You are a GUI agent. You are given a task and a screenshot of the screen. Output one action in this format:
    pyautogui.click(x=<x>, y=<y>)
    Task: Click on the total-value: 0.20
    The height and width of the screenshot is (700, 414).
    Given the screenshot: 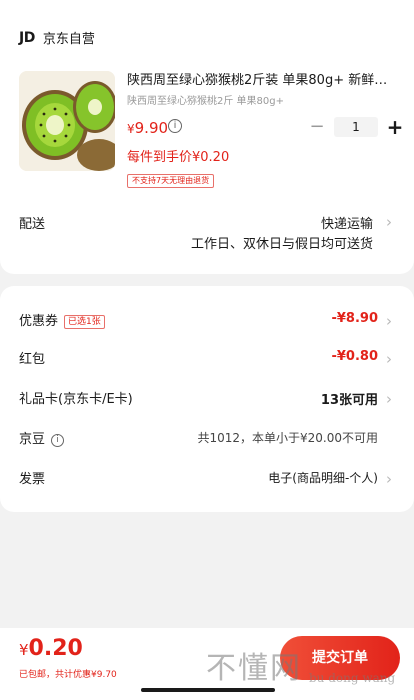 What is the action you would take?
    pyautogui.click(x=55, y=648)
    